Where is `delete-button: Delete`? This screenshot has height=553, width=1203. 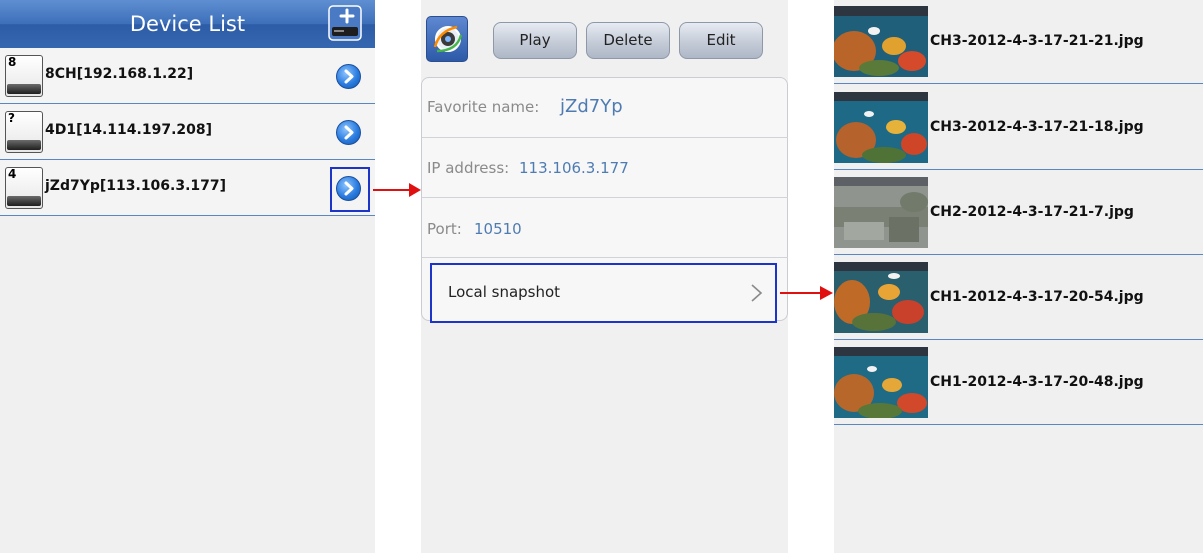 delete-button: Delete is located at coordinates (628, 40).